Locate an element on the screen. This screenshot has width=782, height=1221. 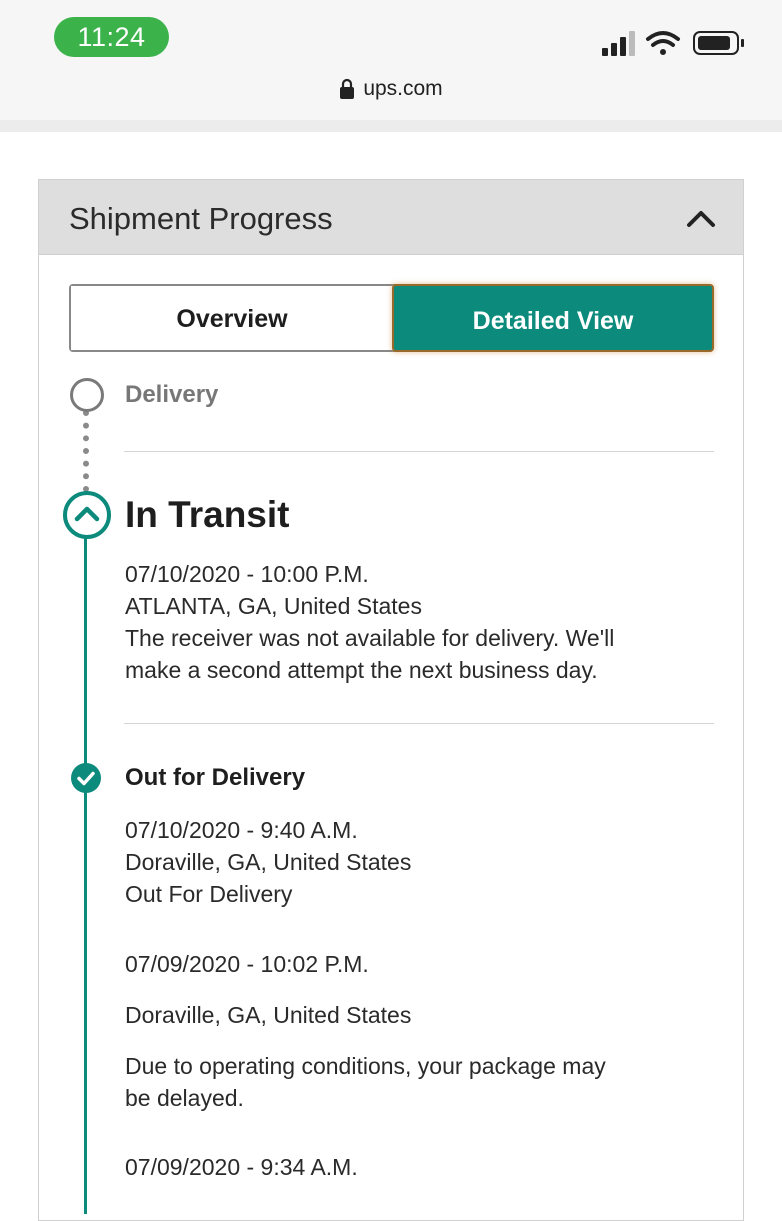
status-time: 11:24 is located at coordinates (111, 37).